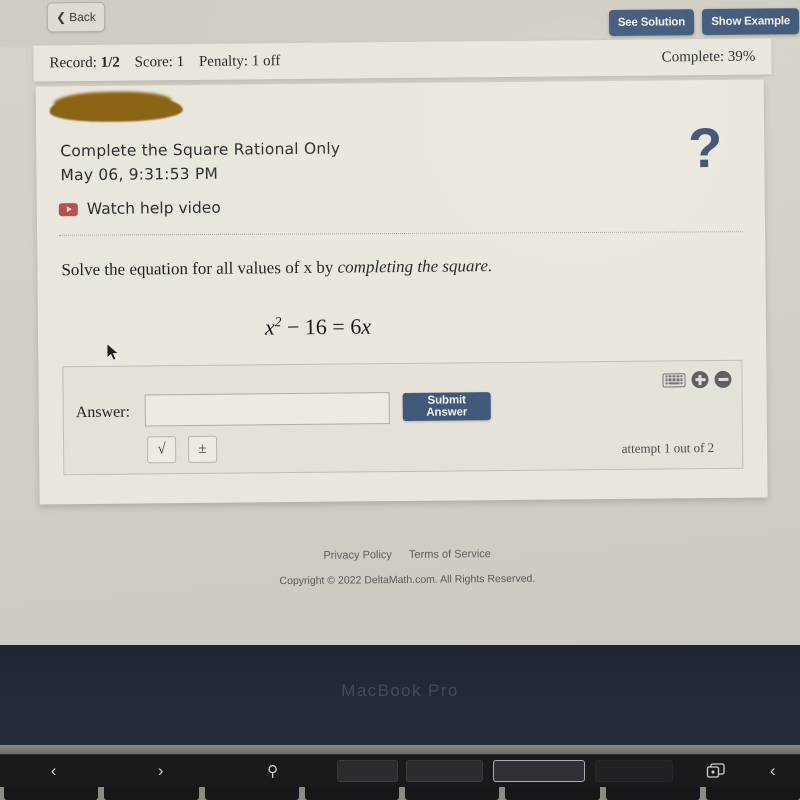 This screenshot has height=800, width=800. I want to click on chevron-left-icon: ❮, so click(61, 17).